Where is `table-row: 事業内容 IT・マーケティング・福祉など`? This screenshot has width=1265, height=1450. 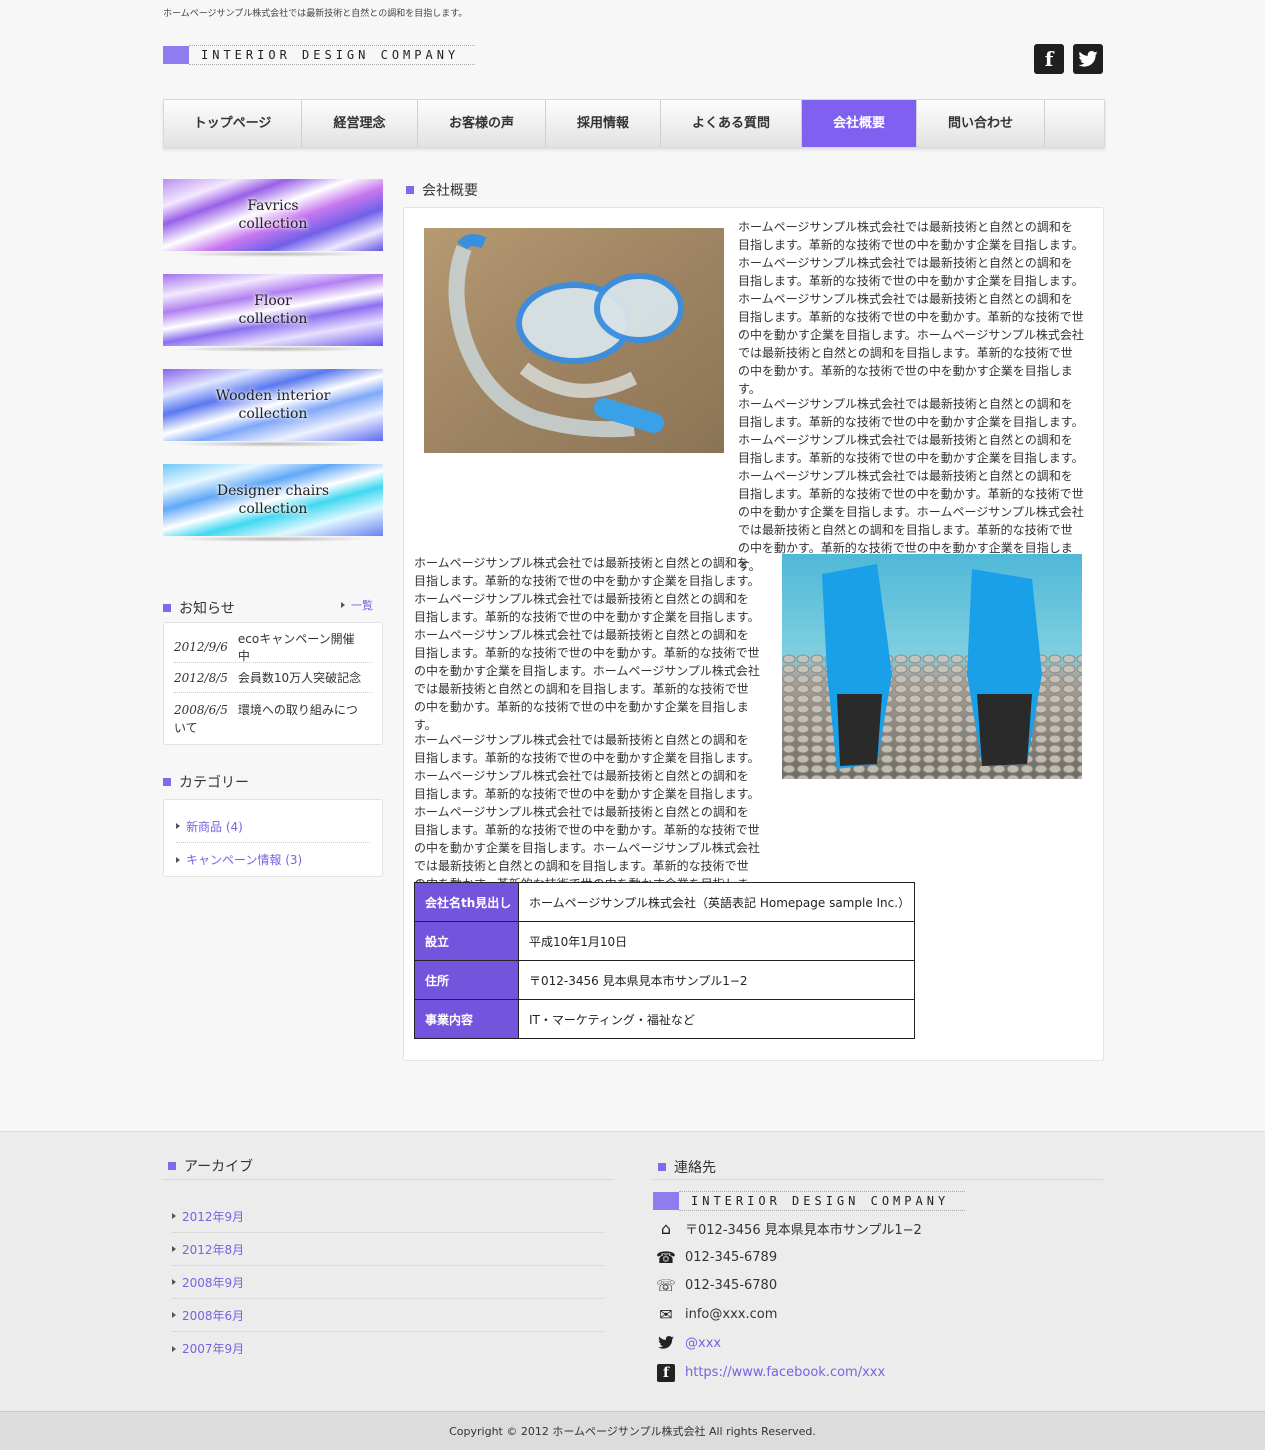
table-row: 事業内容 IT・マーケティング・福祉など is located at coordinates (664, 1019).